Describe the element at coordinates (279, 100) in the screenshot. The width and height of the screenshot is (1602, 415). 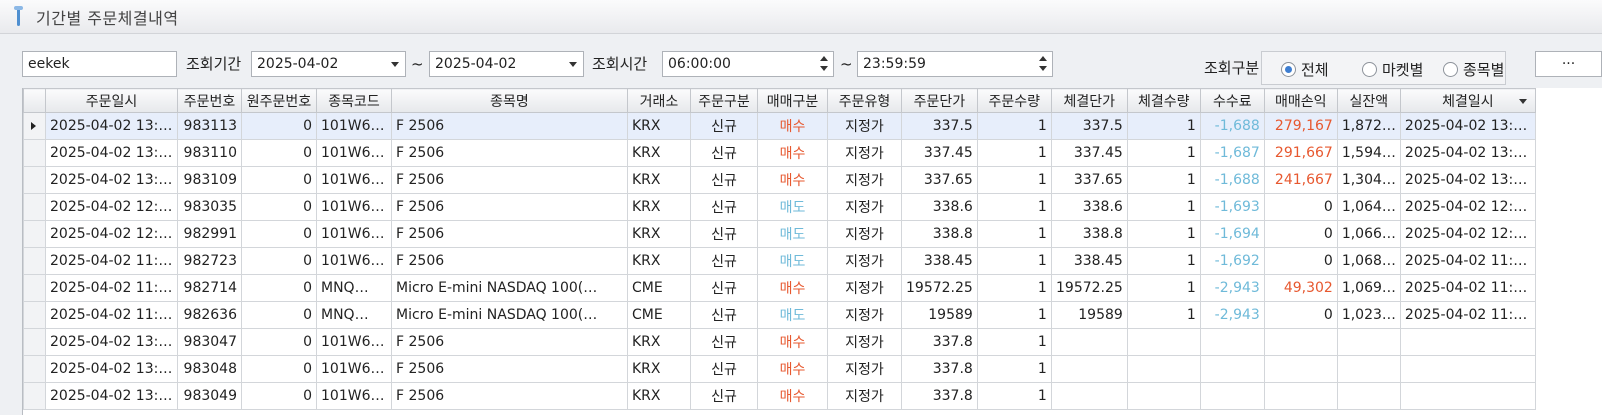
I see `column-header: 원주문번호` at that location.